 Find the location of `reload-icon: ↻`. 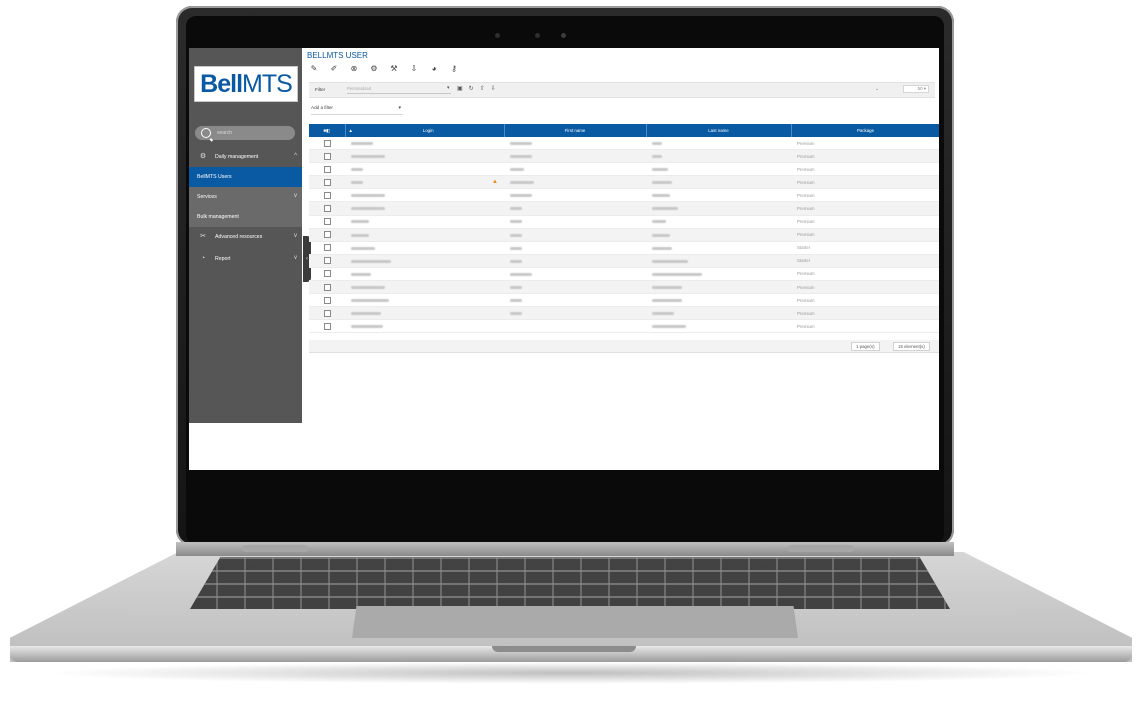

reload-icon: ↻ is located at coordinates (471, 88).